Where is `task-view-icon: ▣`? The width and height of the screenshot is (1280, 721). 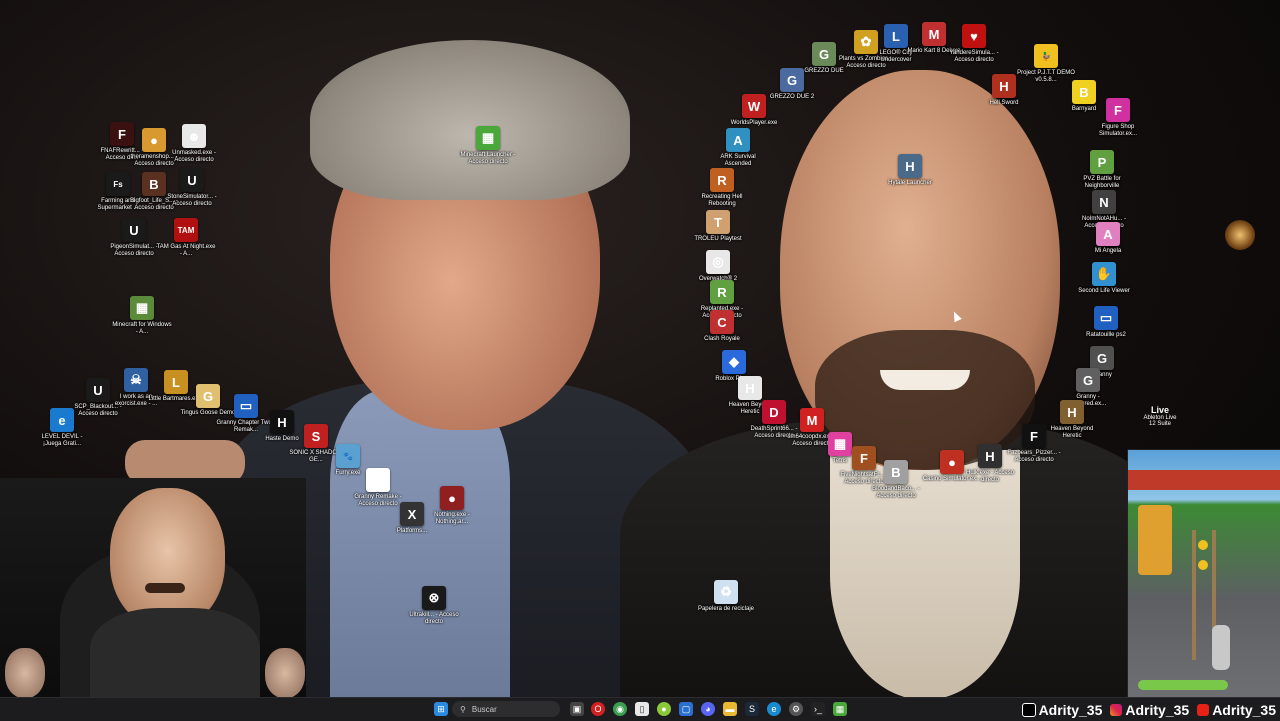
task-view-icon: ▣ is located at coordinates (577, 709).